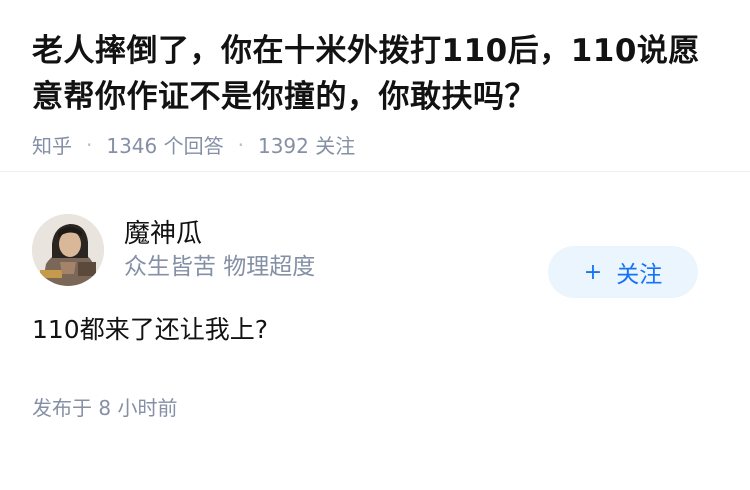 The image size is (750, 490). I want to click on author-bio: 众生皆苦 物理超度, so click(220, 267).